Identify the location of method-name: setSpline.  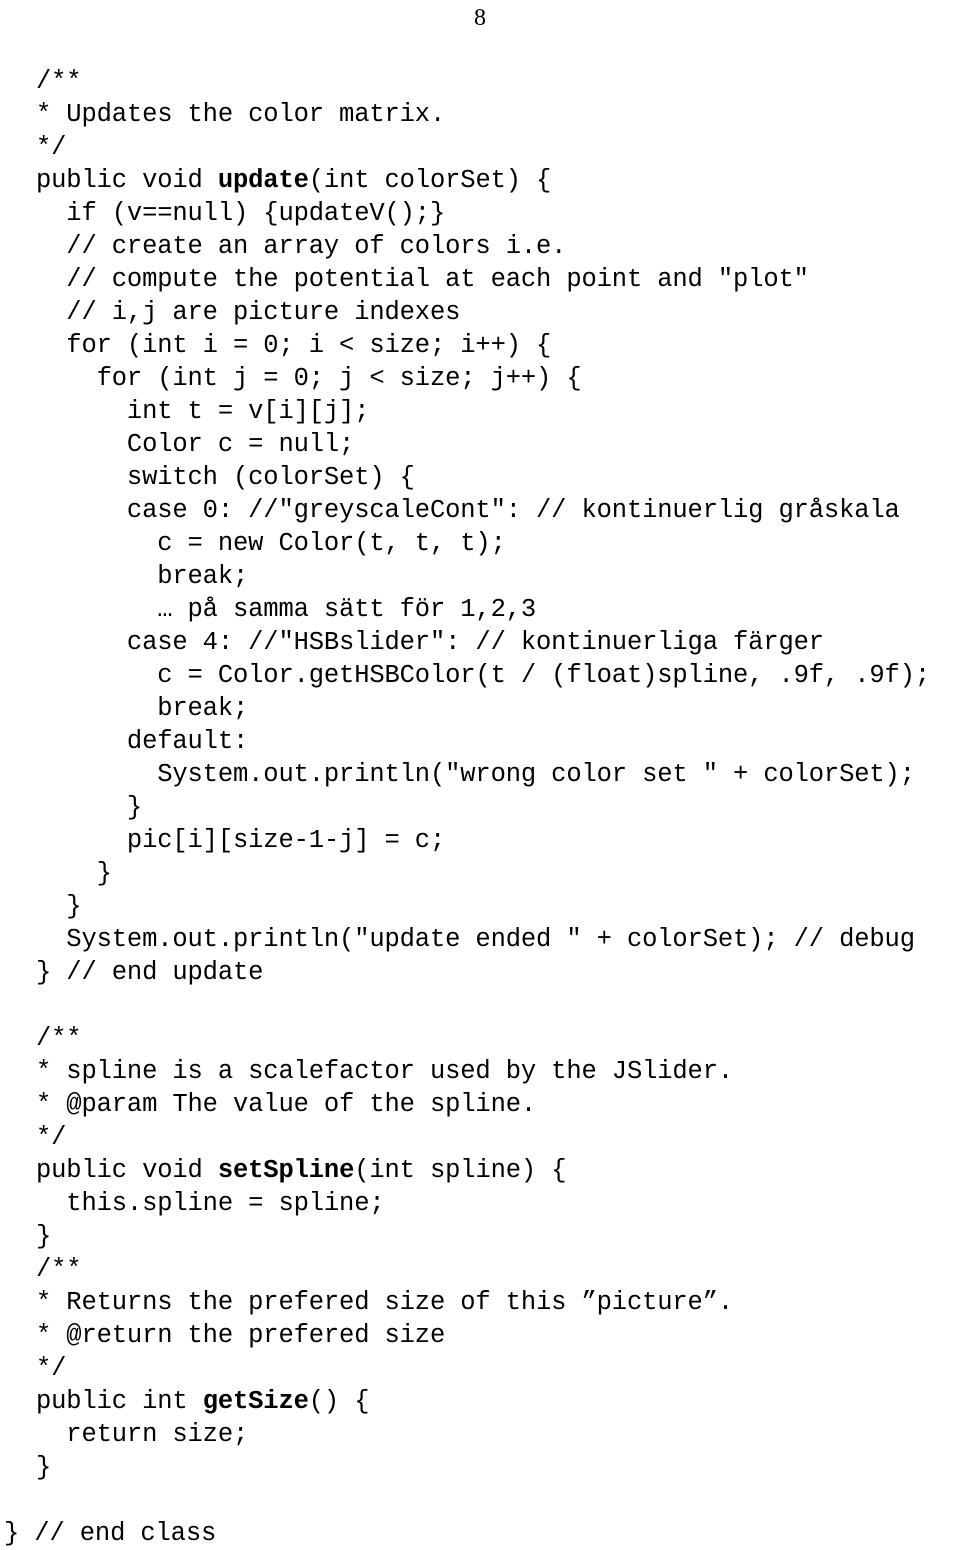
(286, 1170).